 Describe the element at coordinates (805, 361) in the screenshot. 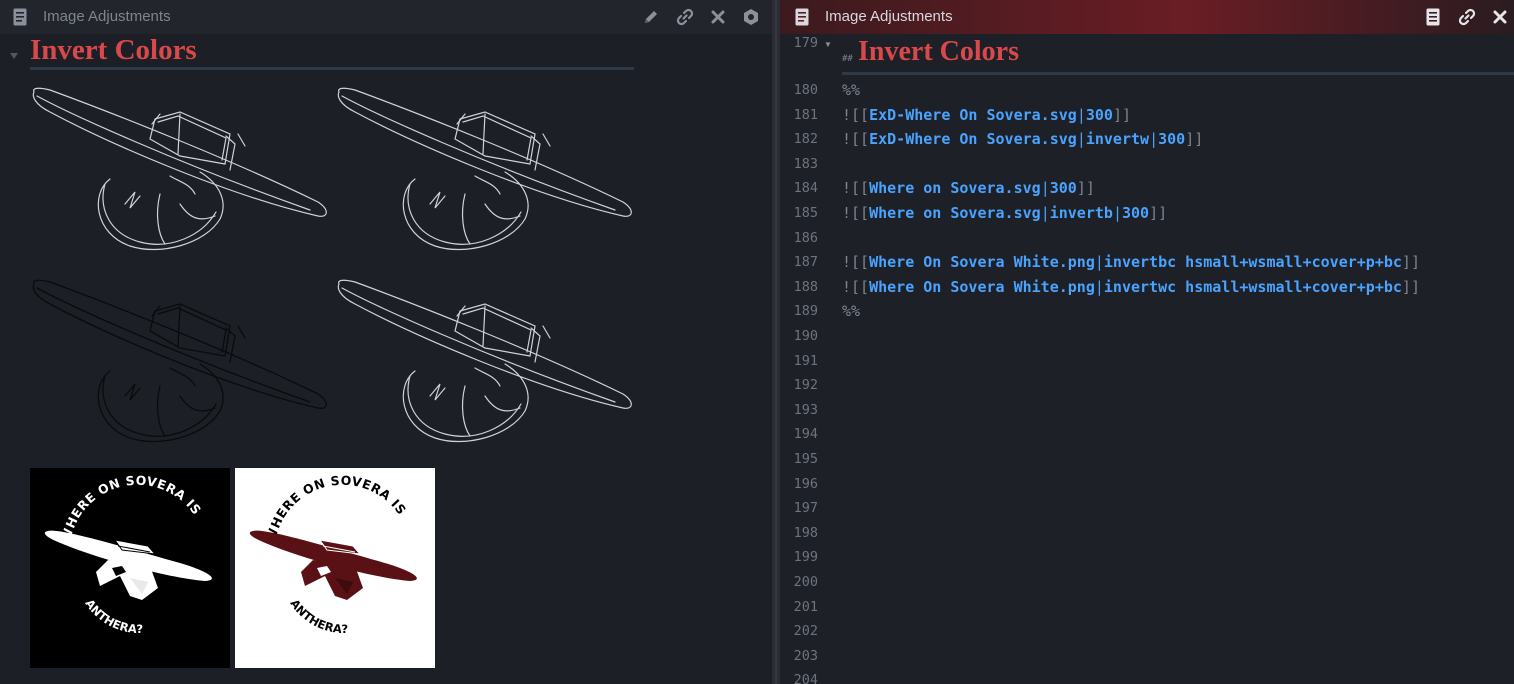

I see `line-number: 191` at that location.